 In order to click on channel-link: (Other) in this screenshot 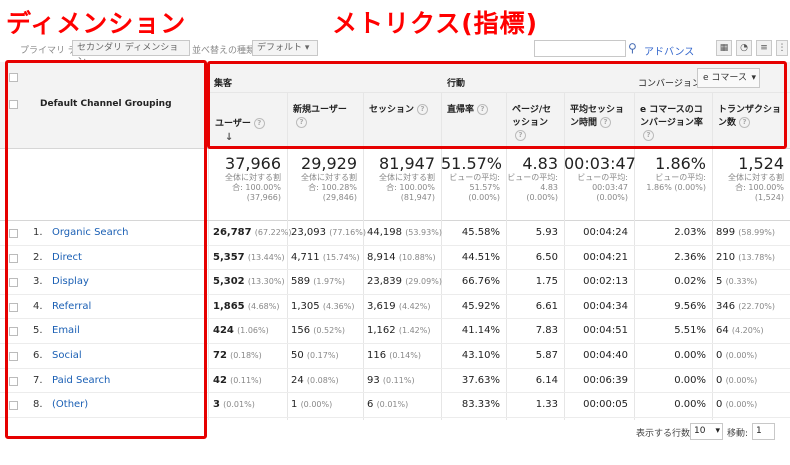, I will do `click(70, 404)`.